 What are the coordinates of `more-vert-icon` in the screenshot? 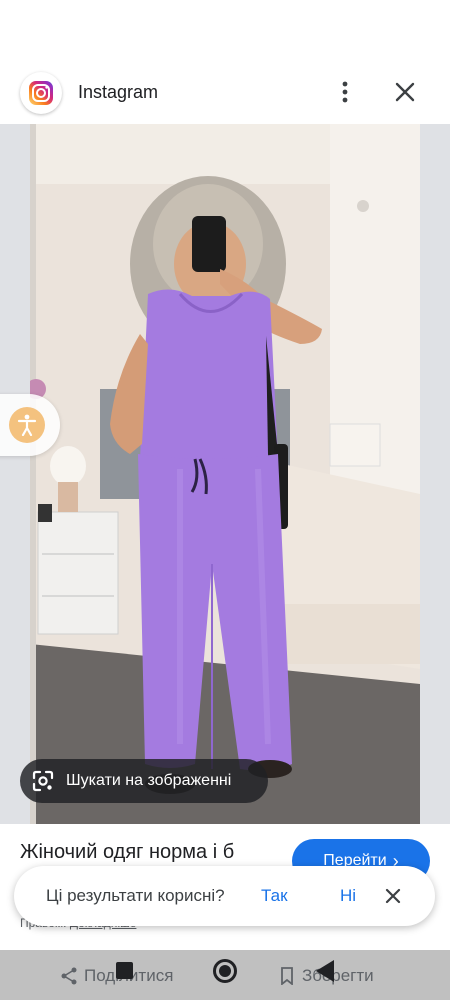 It's located at (345, 92).